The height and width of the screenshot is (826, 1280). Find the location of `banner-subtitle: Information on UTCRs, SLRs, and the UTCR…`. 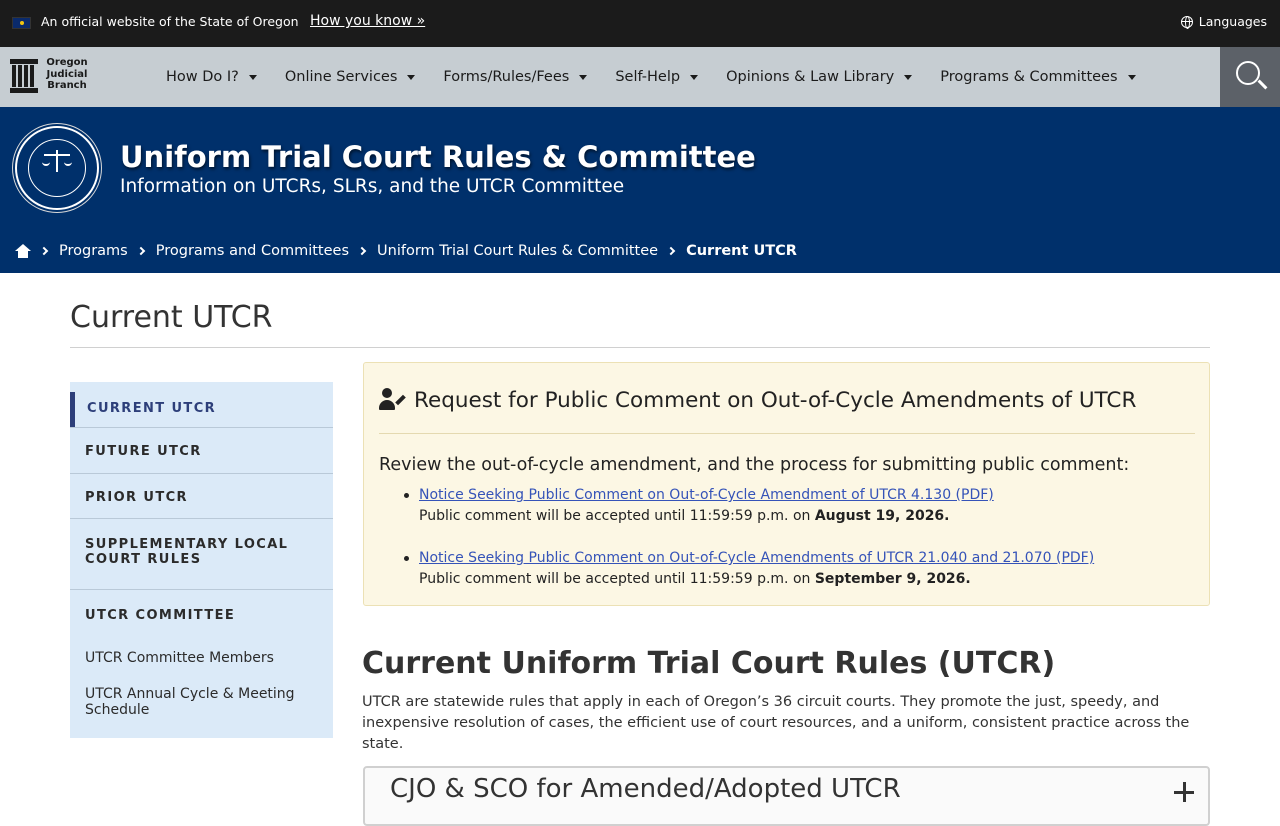

banner-subtitle: Information on UTCRs, SLRs, and the UTCR… is located at coordinates (372, 186).